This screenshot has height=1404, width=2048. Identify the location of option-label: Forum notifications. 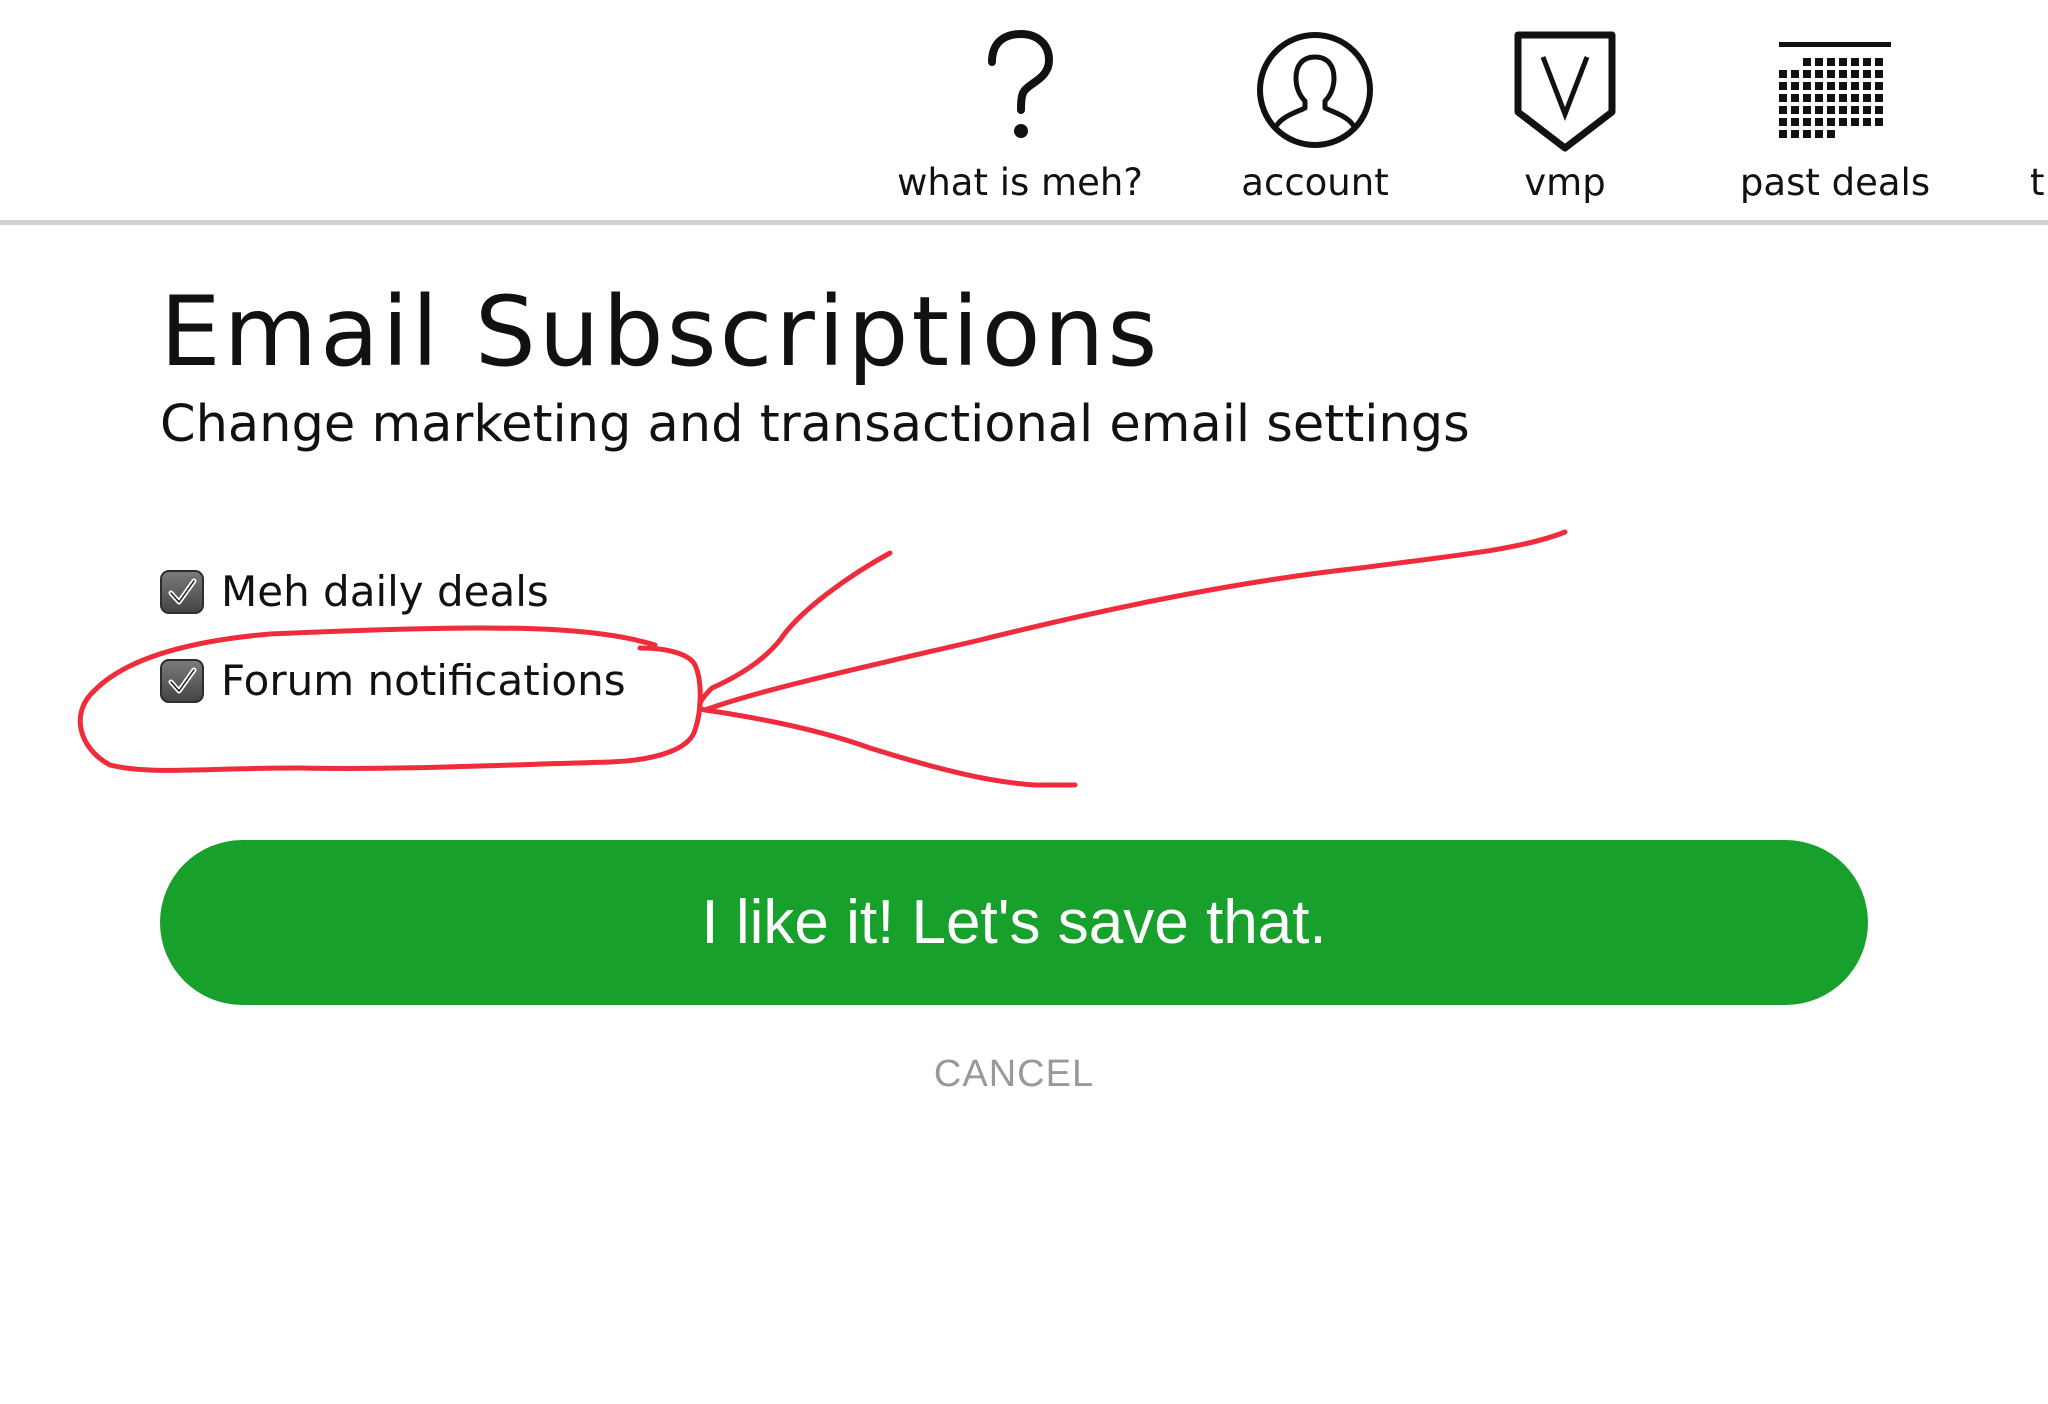
(423, 680).